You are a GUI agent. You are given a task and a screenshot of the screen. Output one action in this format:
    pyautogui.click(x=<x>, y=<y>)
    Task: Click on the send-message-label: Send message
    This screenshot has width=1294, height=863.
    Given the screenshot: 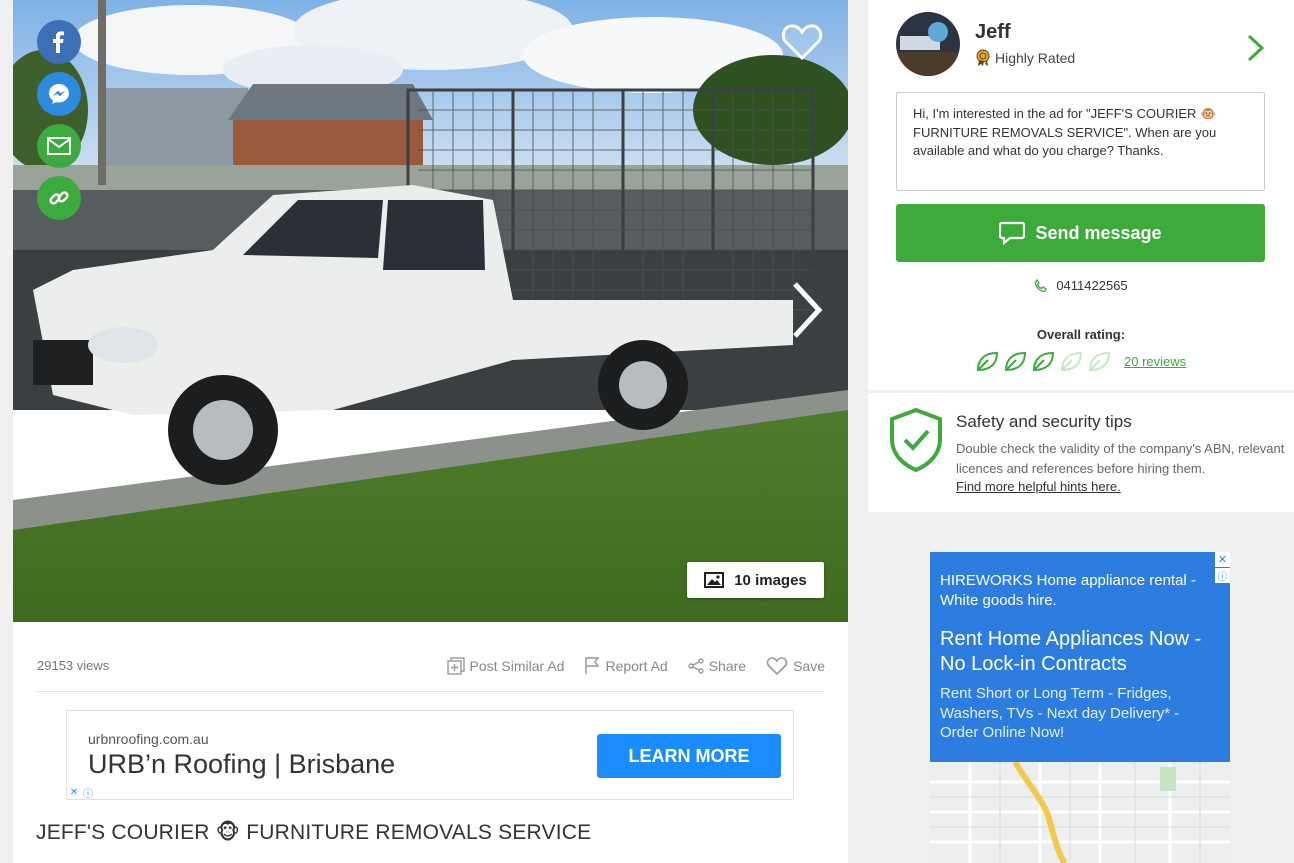 What is the action you would take?
    pyautogui.click(x=1098, y=232)
    